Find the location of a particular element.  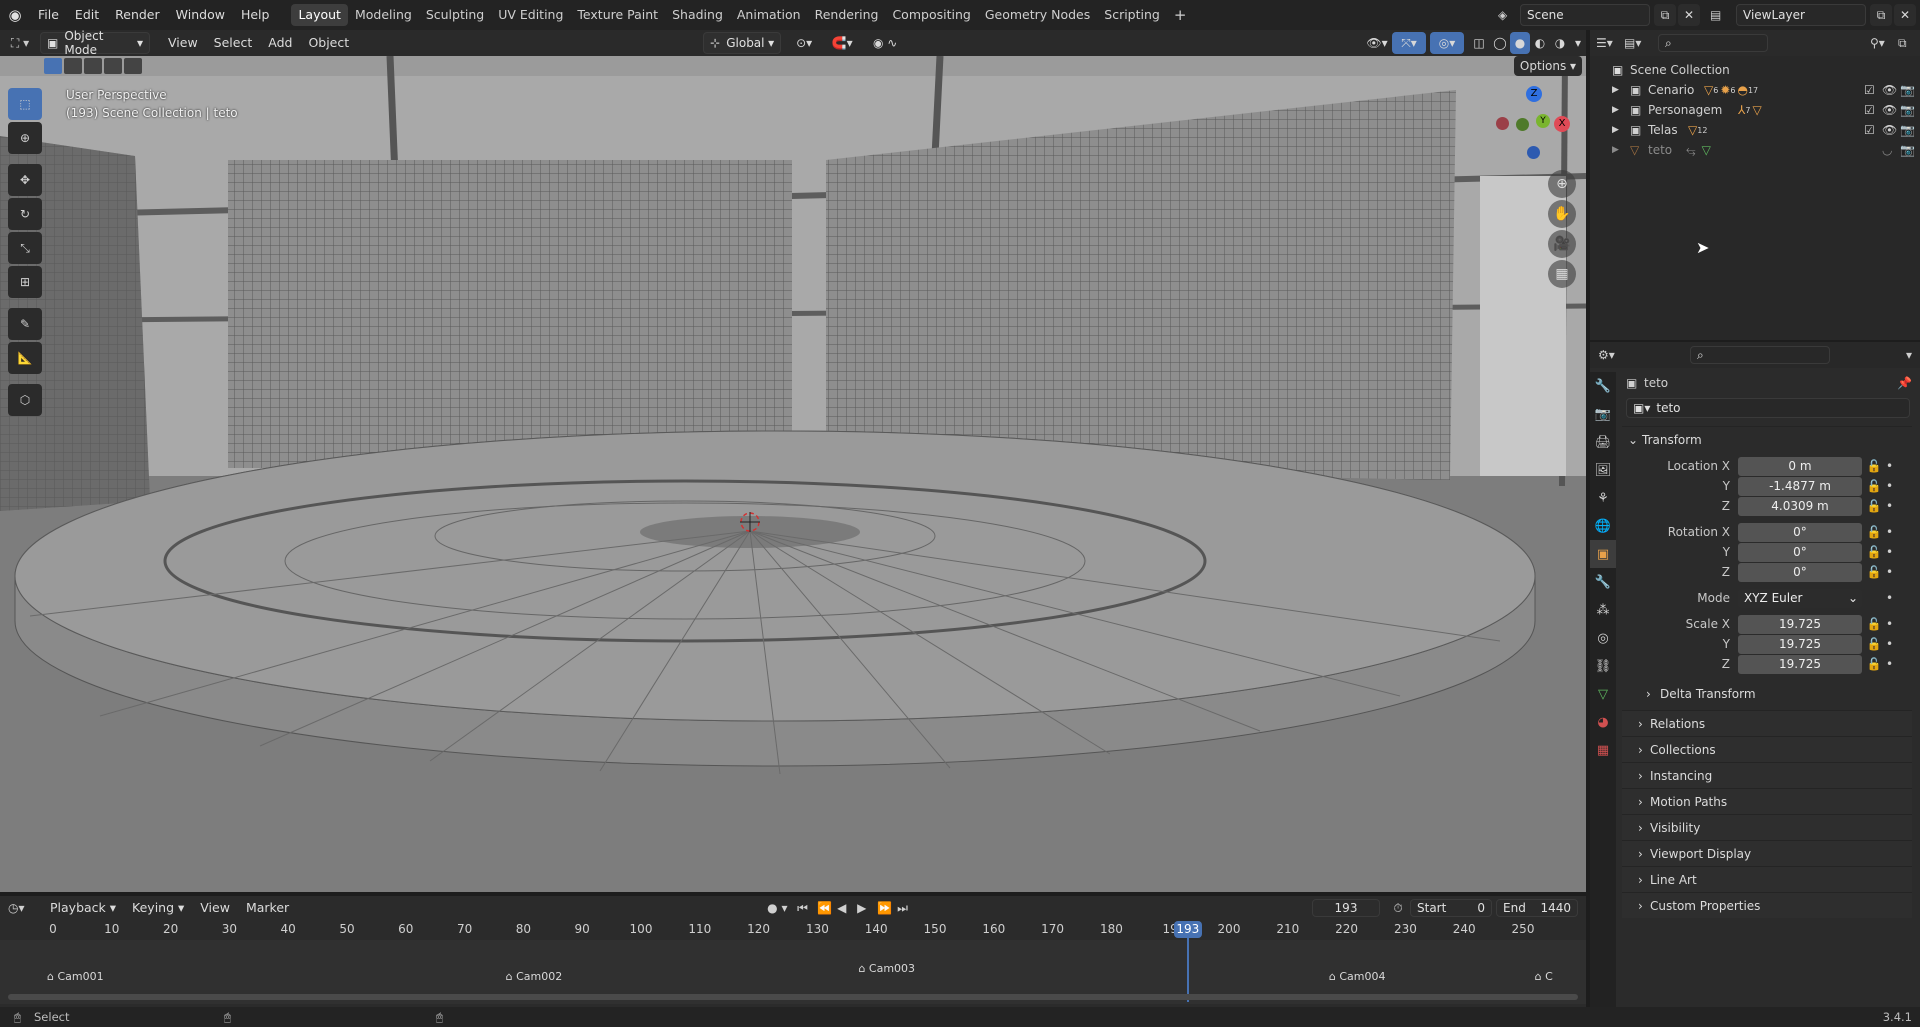

panel-instancing: › Instancing is located at coordinates (1767, 775).